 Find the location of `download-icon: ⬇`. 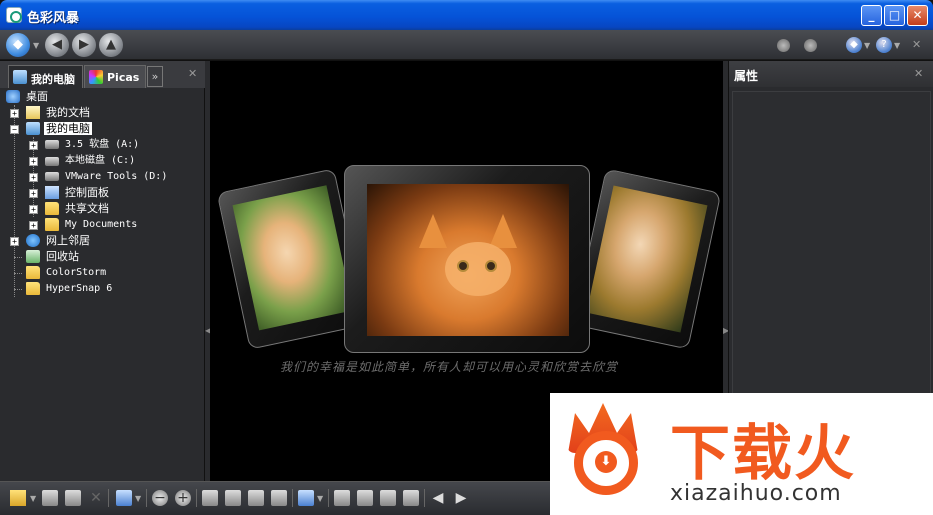

download-icon: ⬇ is located at coordinates (606, 462).